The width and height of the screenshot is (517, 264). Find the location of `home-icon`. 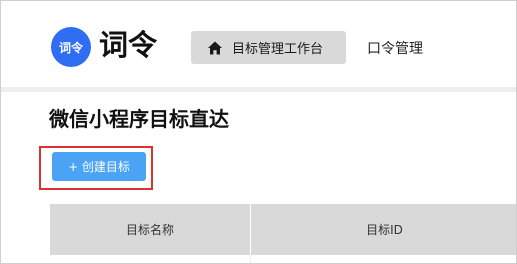

home-icon is located at coordinates (215, 47).